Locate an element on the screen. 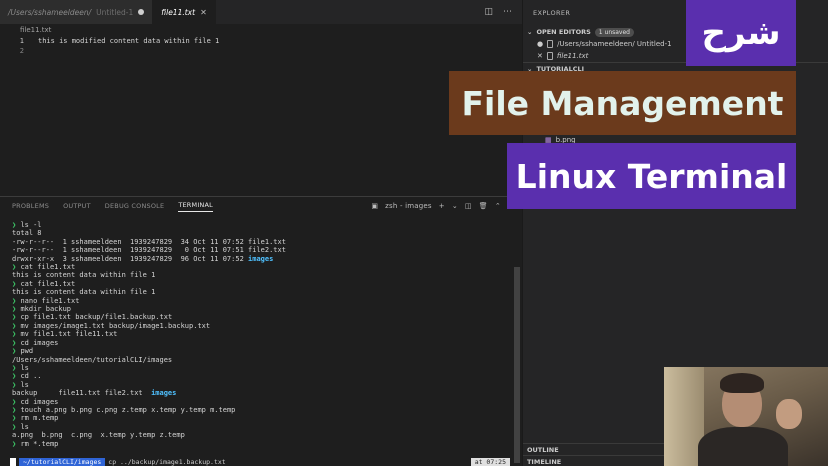 The width and height of the screenshot is (828, 466). tab-output: OUTPUT is located at coordinates (77, 206).